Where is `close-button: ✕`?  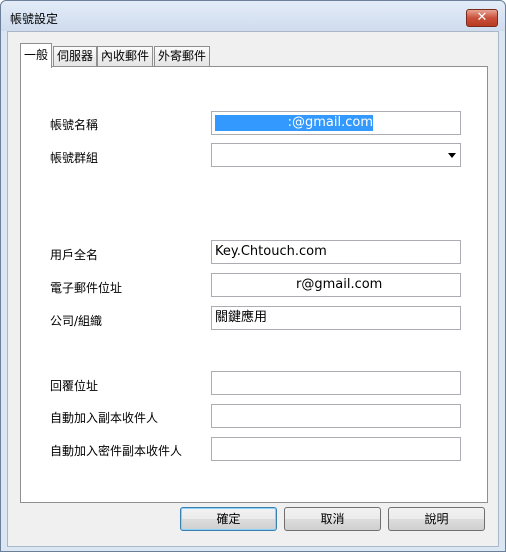
close-button: ✕ is located at coordinates (482, 18).